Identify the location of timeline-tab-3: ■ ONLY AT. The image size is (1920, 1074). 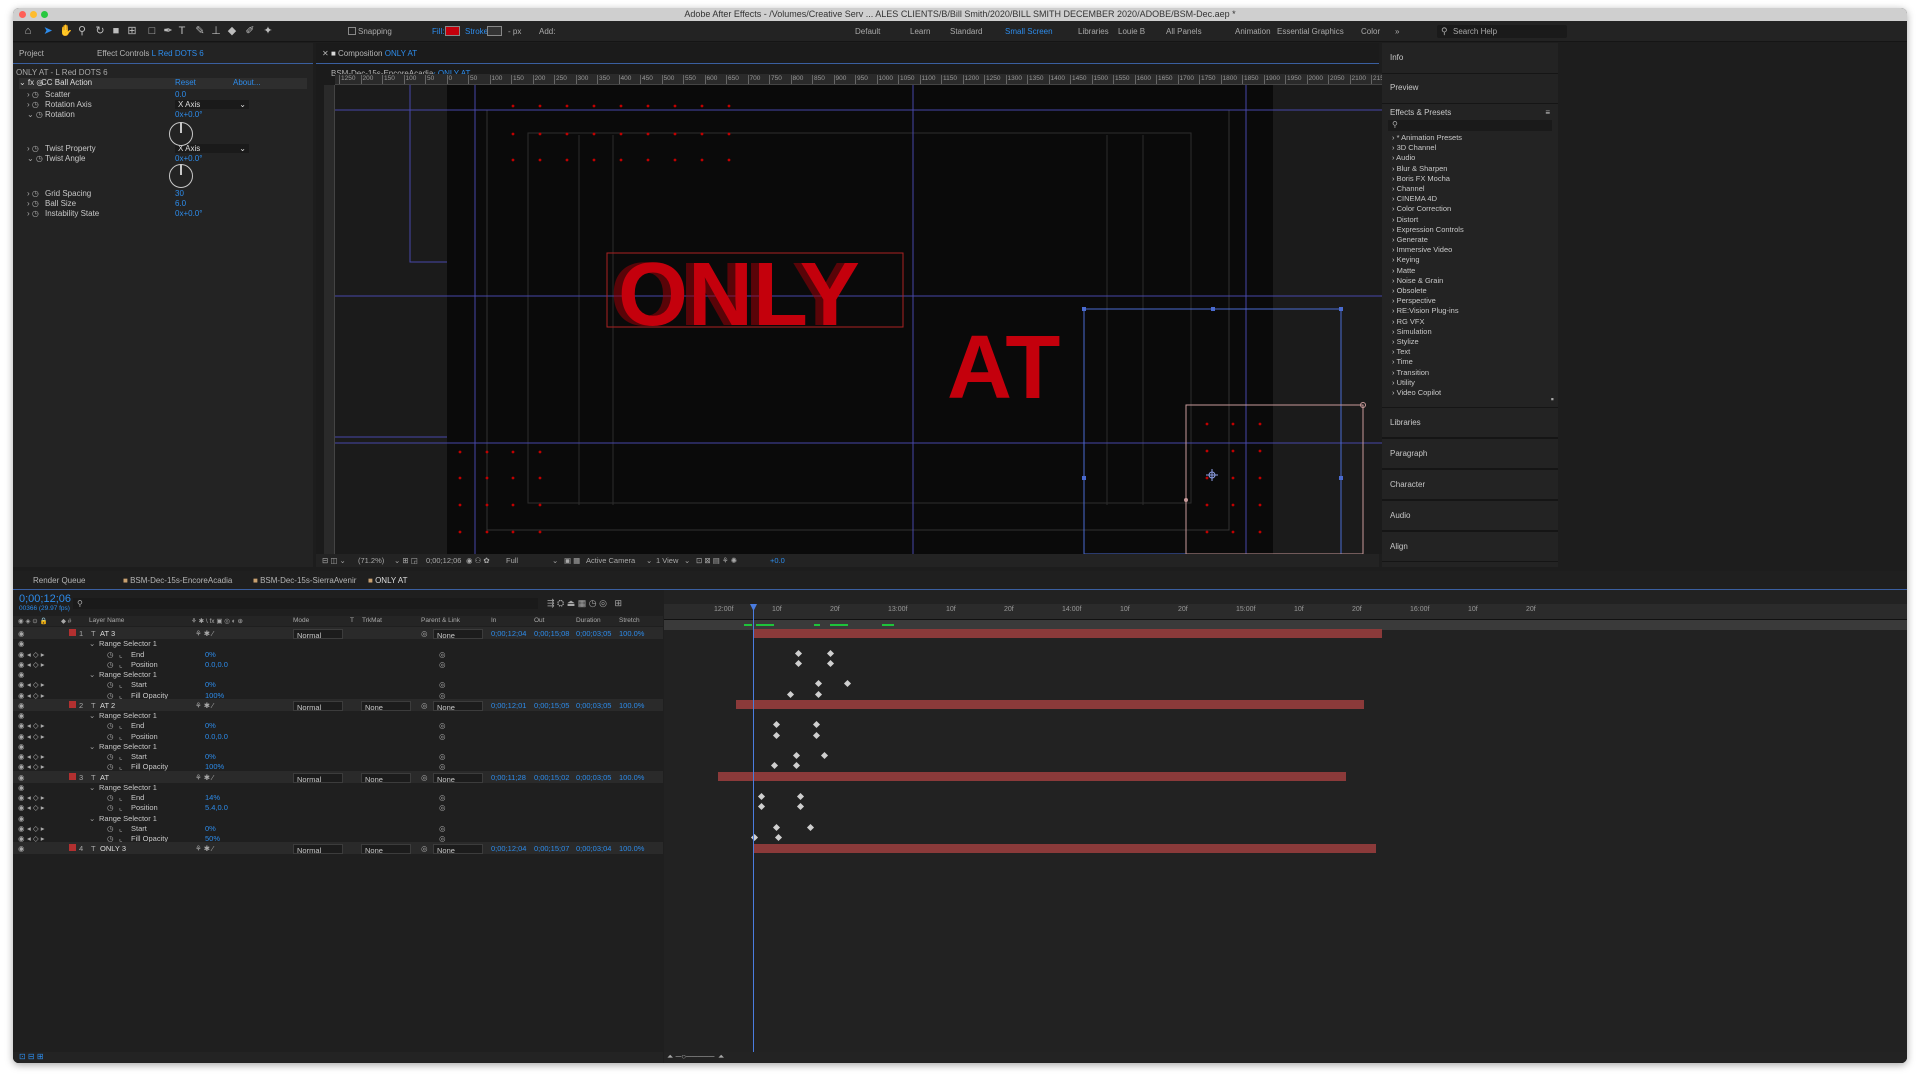
(388, 580).